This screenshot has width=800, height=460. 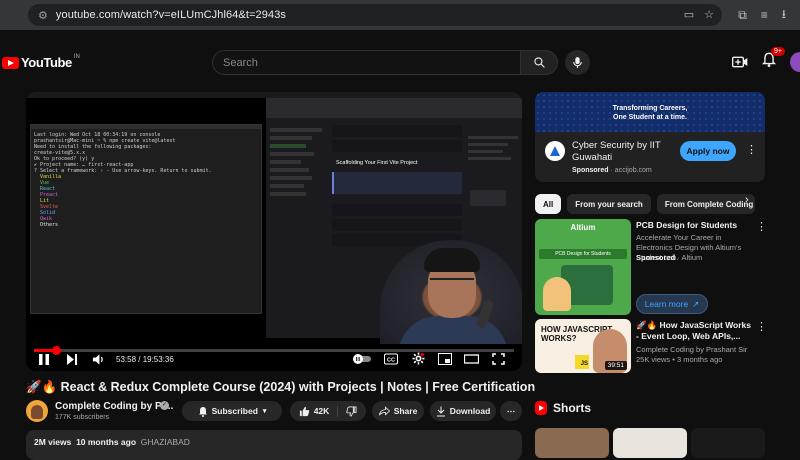 What do you see at coordinates (488, 198) in the screenshot?
I see `docs-sponsor-card` at bounding box center [488, 198].